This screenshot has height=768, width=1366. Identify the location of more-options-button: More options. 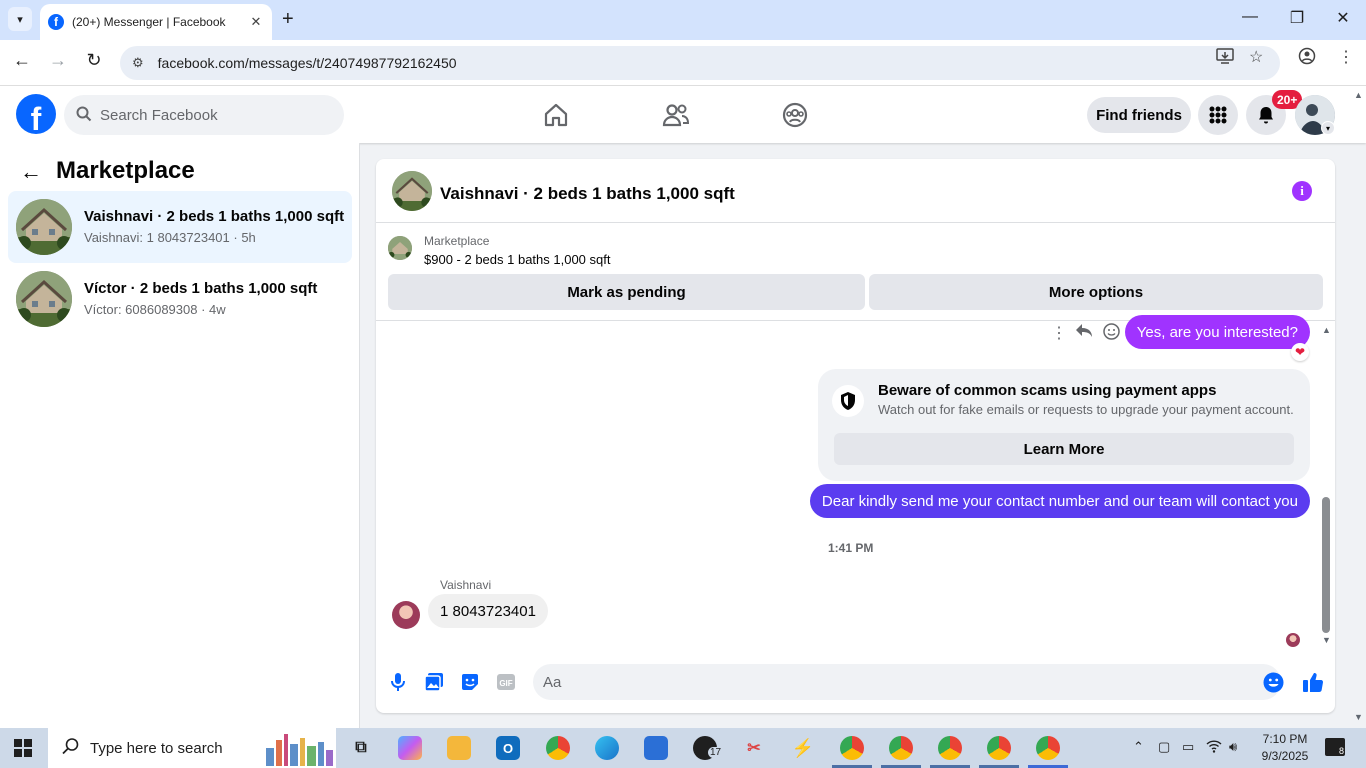
(1096, 292).